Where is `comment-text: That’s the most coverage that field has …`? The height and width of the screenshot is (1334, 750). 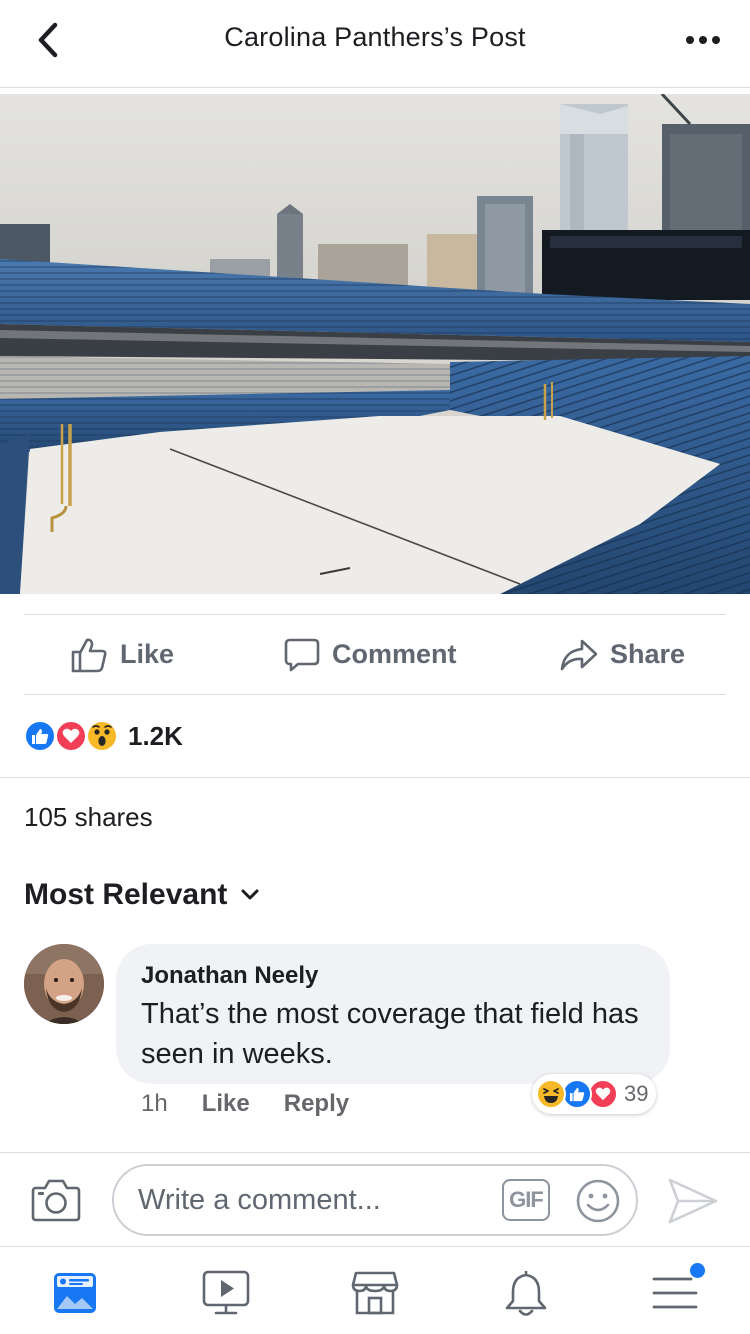
comment-text: That’s the most coverage that field has … is located at coordinates (390, 1034).